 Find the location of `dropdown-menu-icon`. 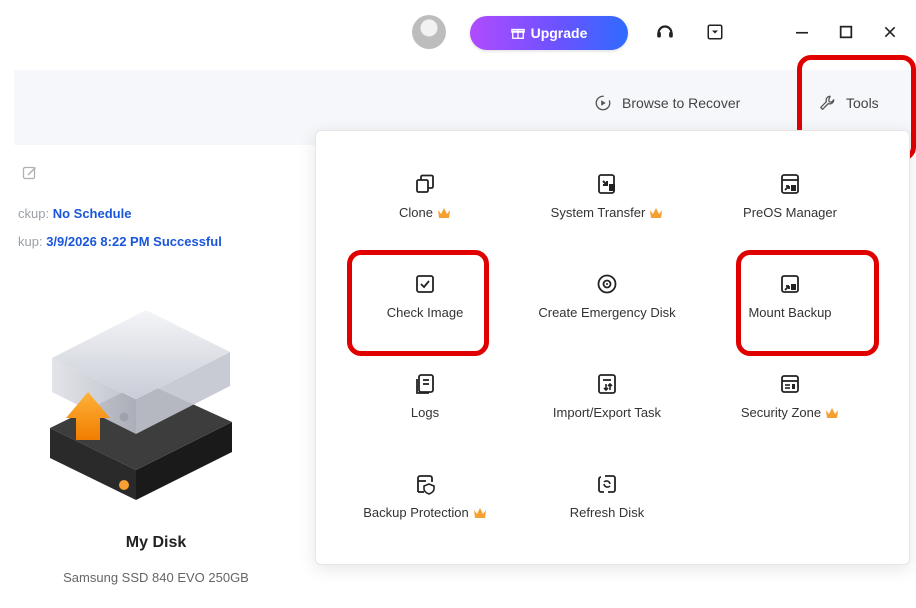

dropdown-menu-icon is located at coordinates (715, 32).